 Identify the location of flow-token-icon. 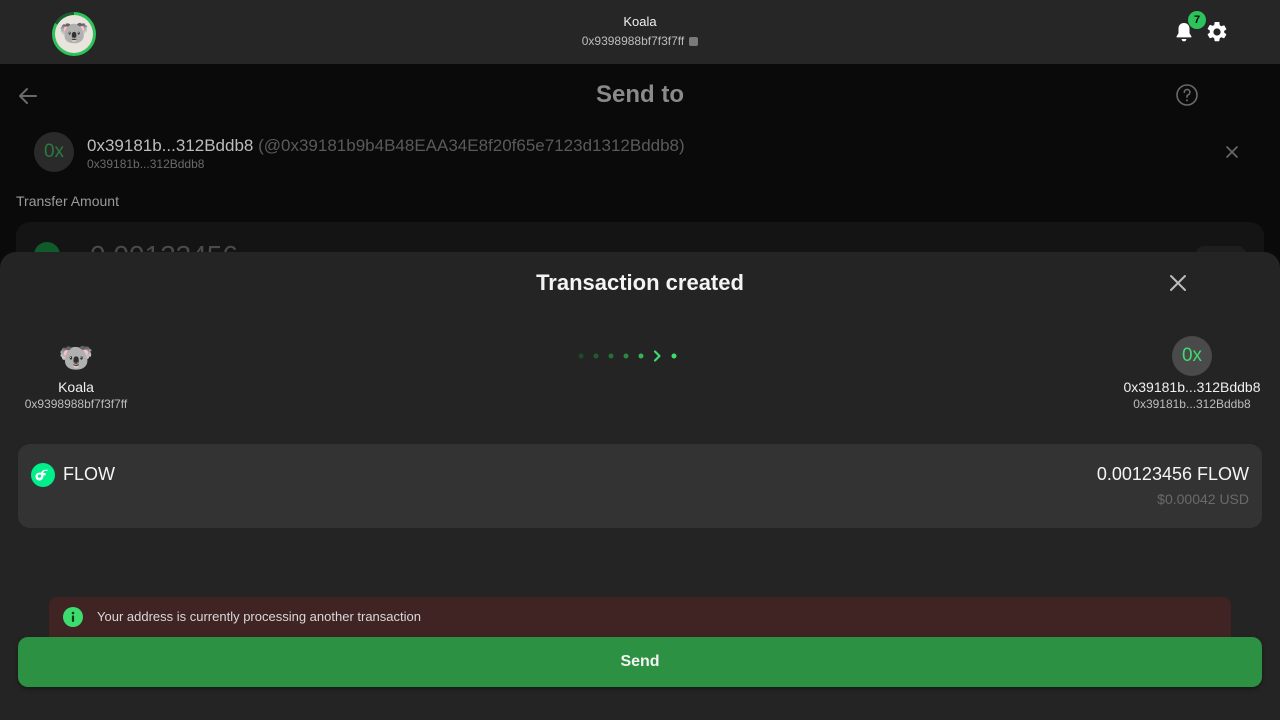
(43, 475).